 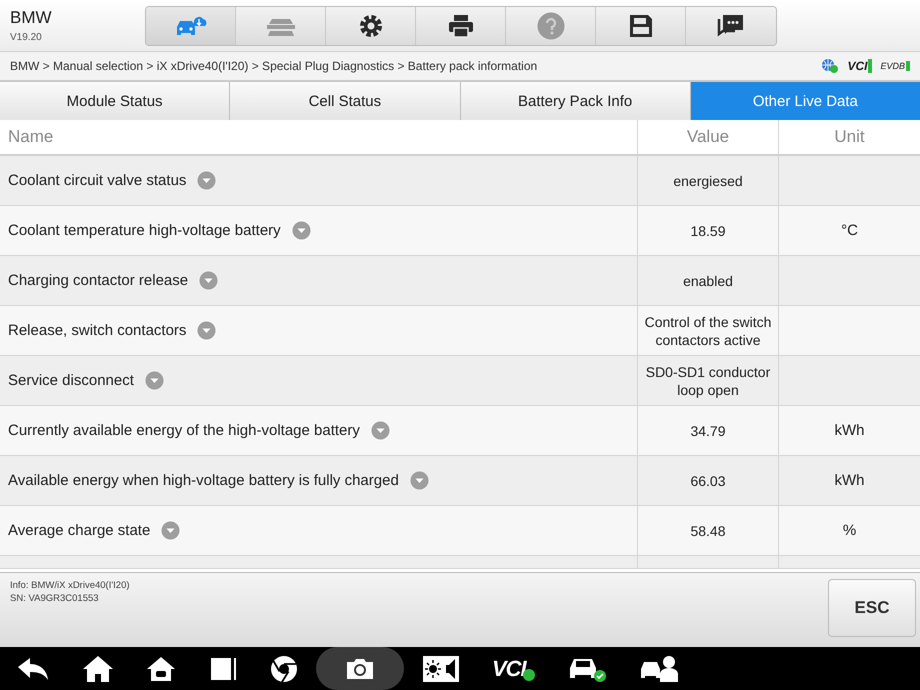 I want to click on parameter-value: Control of the switch contactors active, so click(x=708, y=330).